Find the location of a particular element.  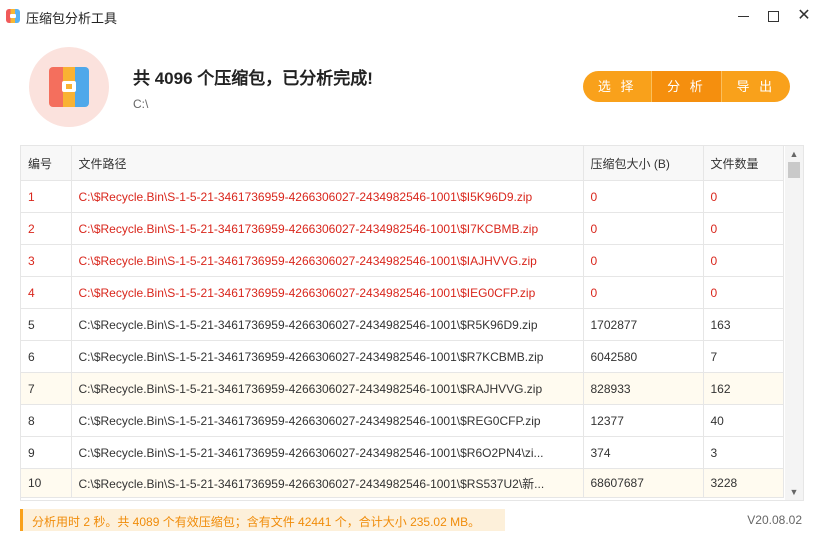

cell-size: 374 is located at coordinates (643, 452).